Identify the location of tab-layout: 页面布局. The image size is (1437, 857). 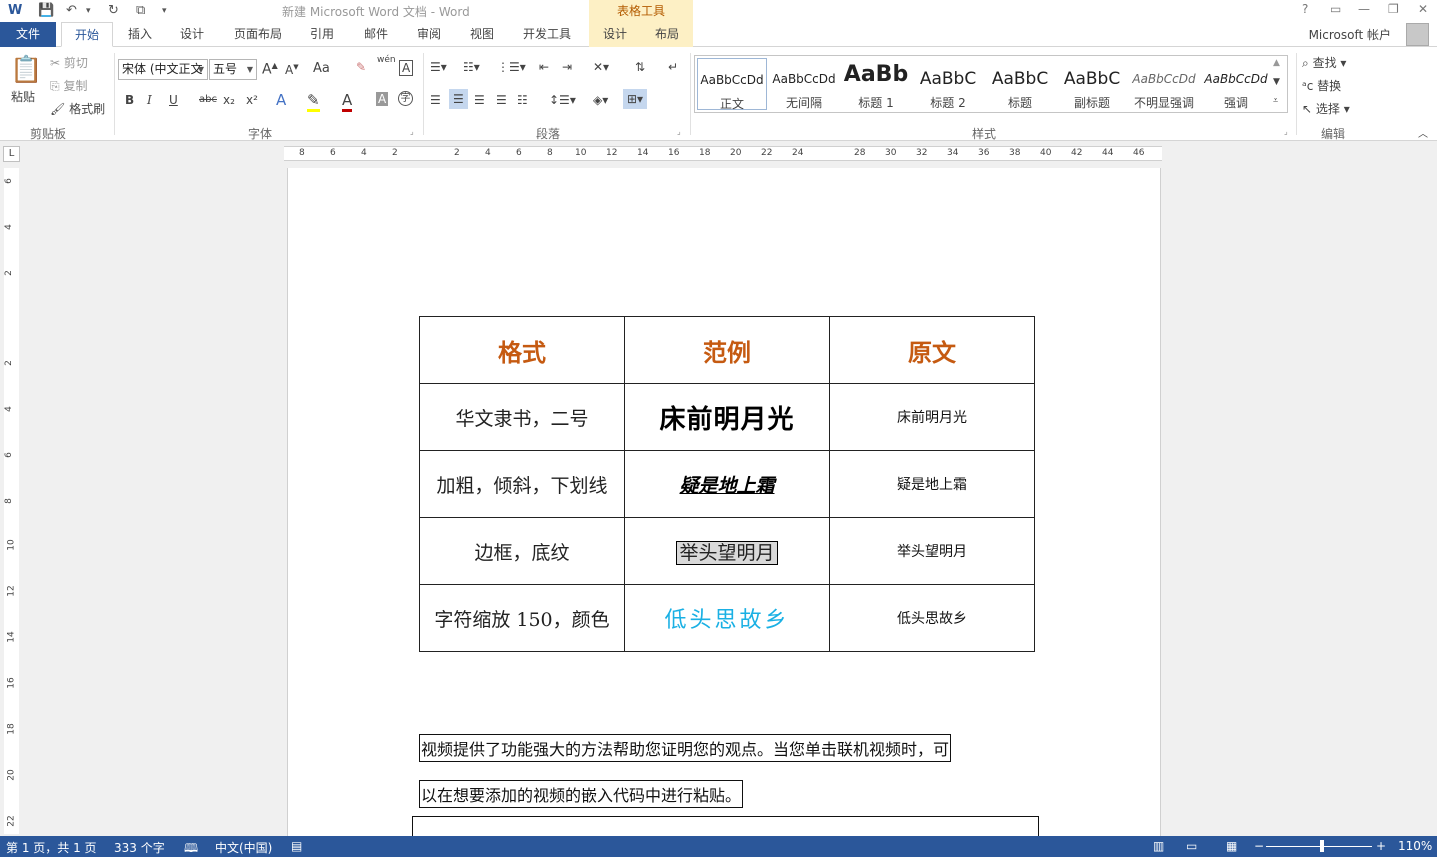
(258, 34).